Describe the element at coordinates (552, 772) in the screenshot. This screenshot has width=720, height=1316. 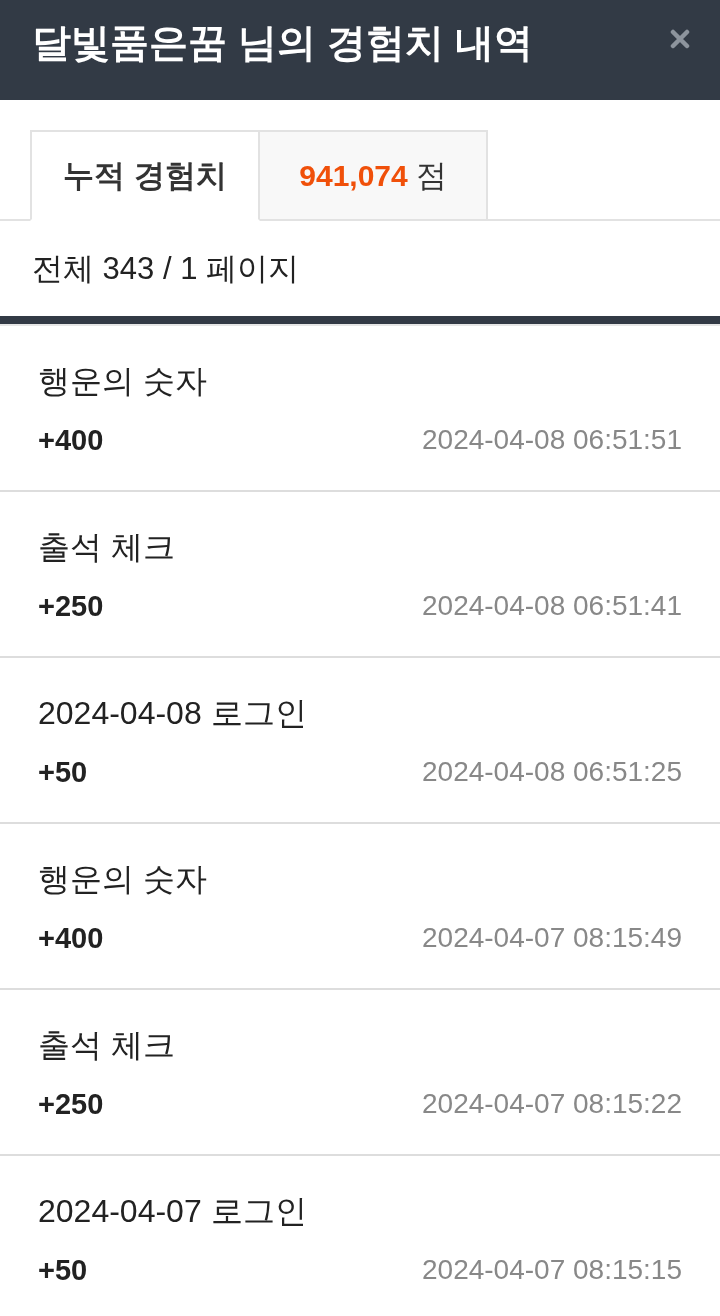
I see `entry-time: 2024-04-08 06:51:25` at that location.